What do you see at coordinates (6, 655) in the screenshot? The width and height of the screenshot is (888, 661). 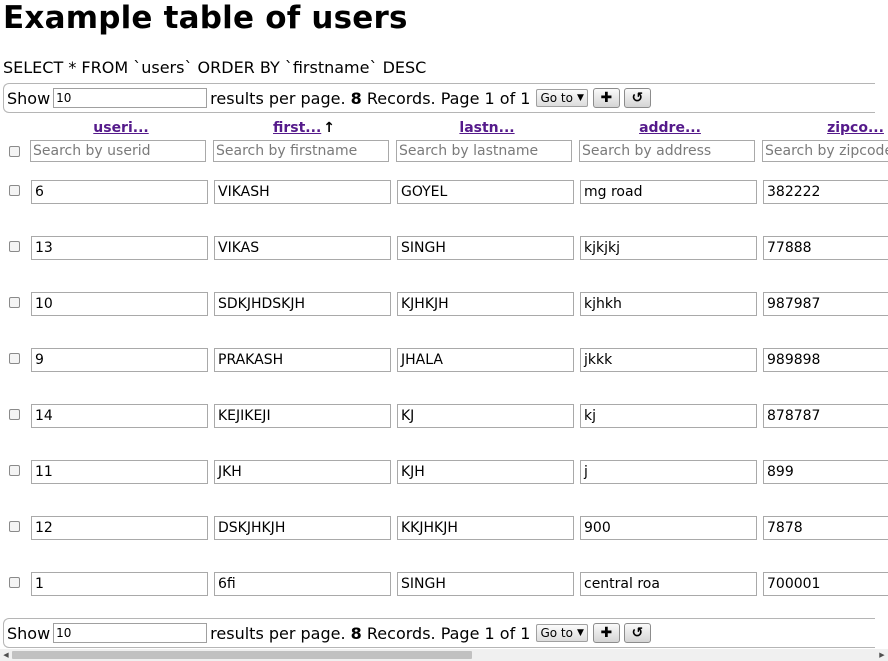 I see `scroll-left-arrow-icon: ◀` at bounding box center [6, 655].